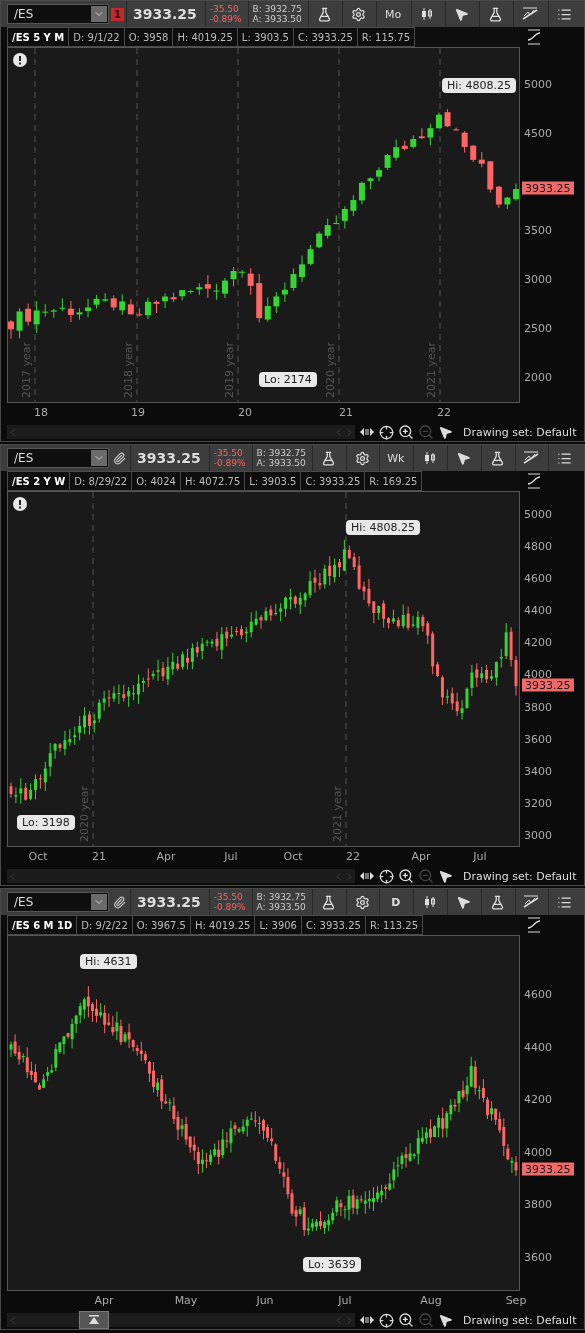  What do you see at coordinates (41, 412) in the screenshot?
I see `x-axis-label: 18` at bounding box center [41, 412].